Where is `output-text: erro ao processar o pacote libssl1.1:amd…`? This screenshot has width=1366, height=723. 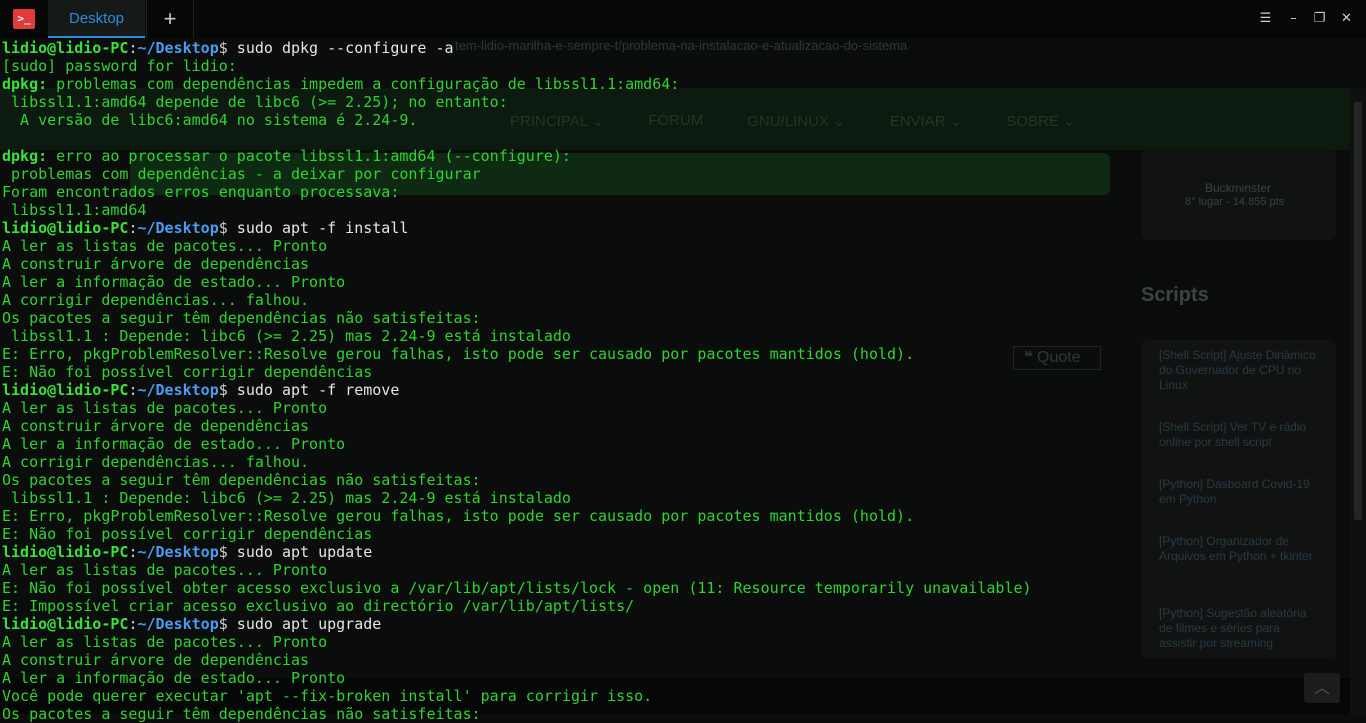
output-text: erro ao processar o pacote libssl1.1:amd… is located at coordinates (309, 156).